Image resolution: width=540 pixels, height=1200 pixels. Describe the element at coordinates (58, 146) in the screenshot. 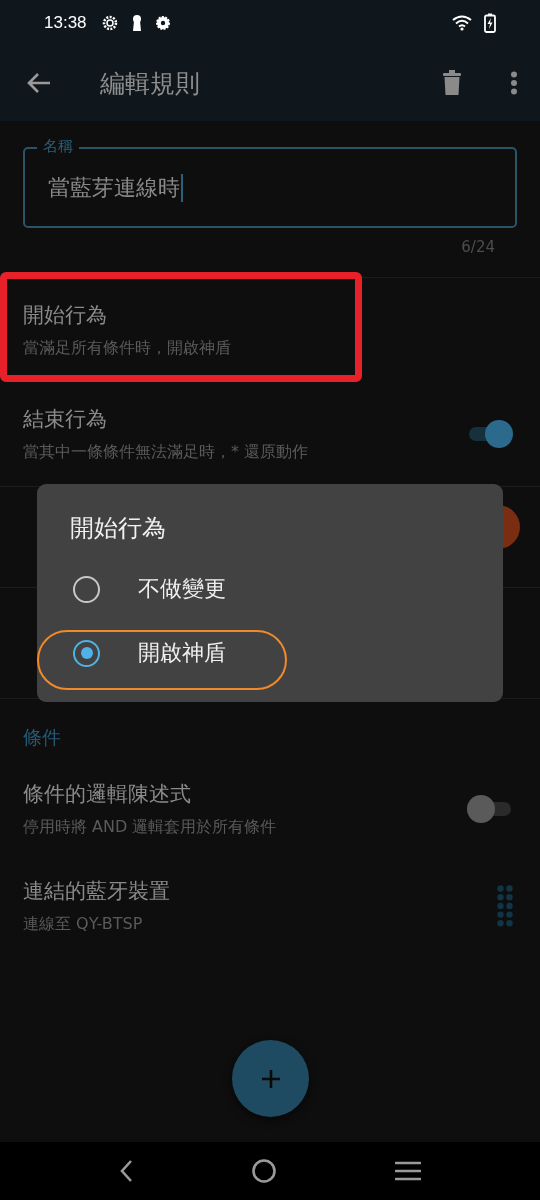

I see `field-label: 名稱` at that location.